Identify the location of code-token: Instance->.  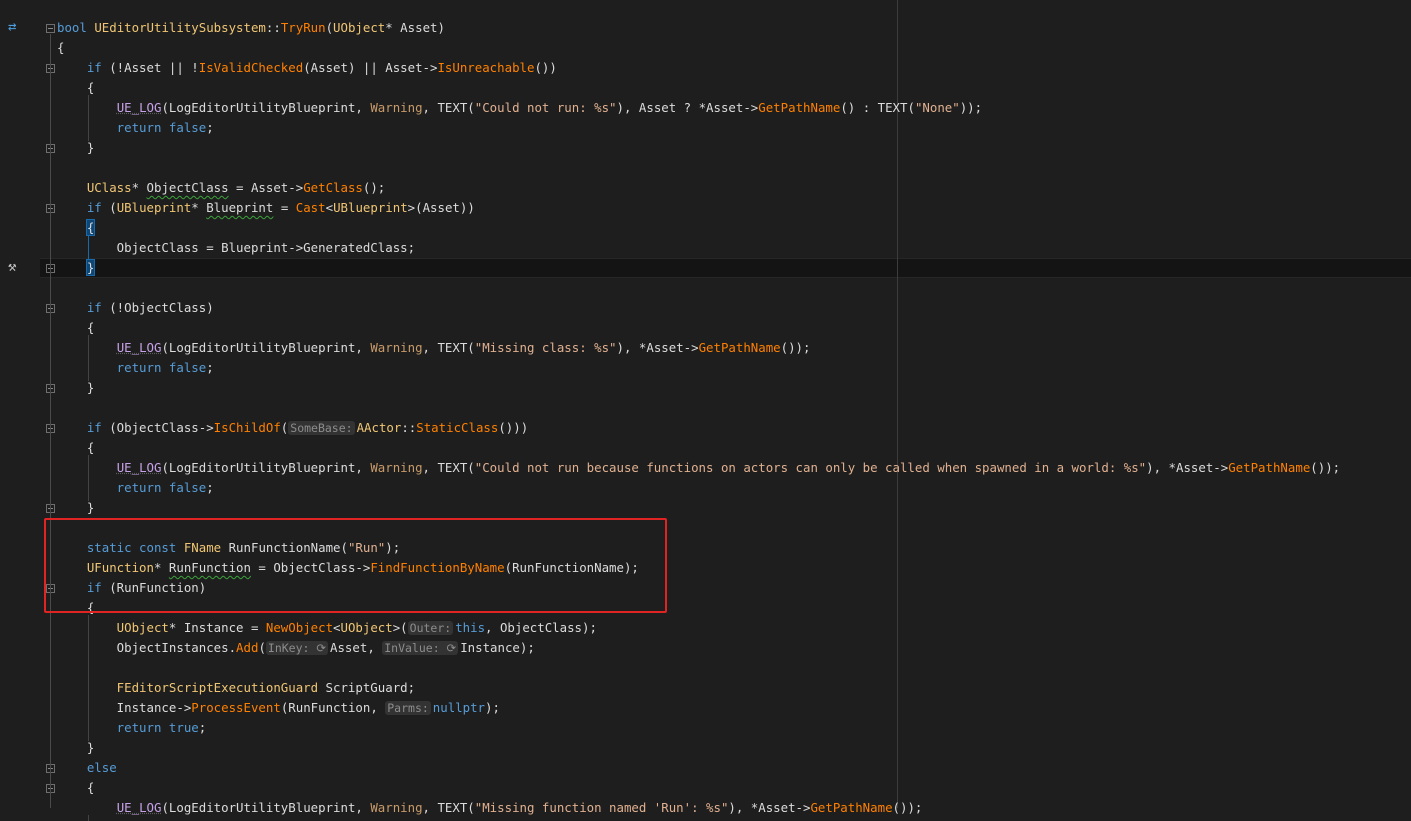
(124, 707).